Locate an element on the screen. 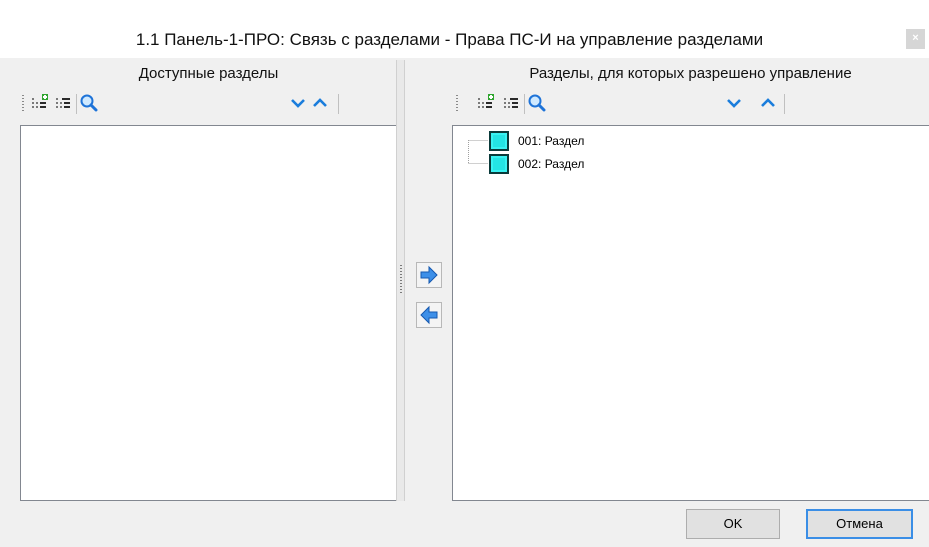 The height and width of the screenshot is (547, 929). arrow-left-icon is located at coordinates (429, 315).